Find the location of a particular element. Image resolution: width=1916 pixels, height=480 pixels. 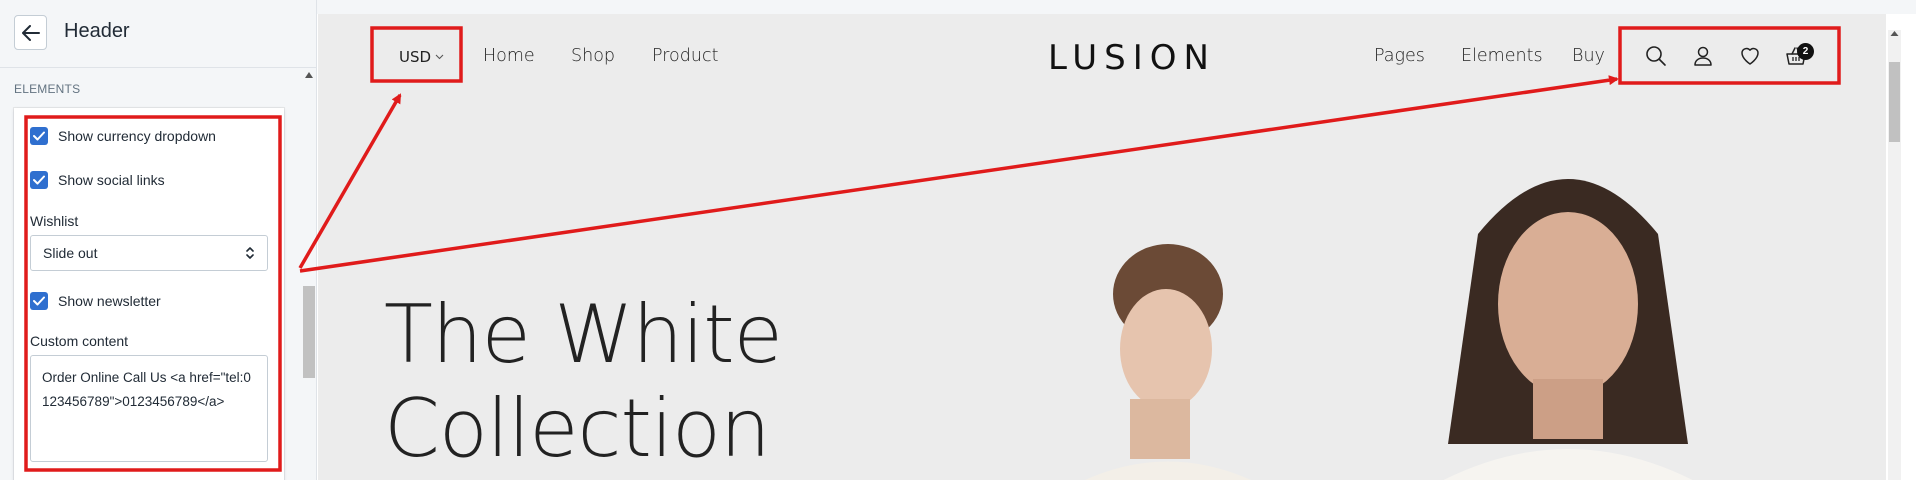

show-newsletter-option: Show newsletter is located at coordinates (95, 301).